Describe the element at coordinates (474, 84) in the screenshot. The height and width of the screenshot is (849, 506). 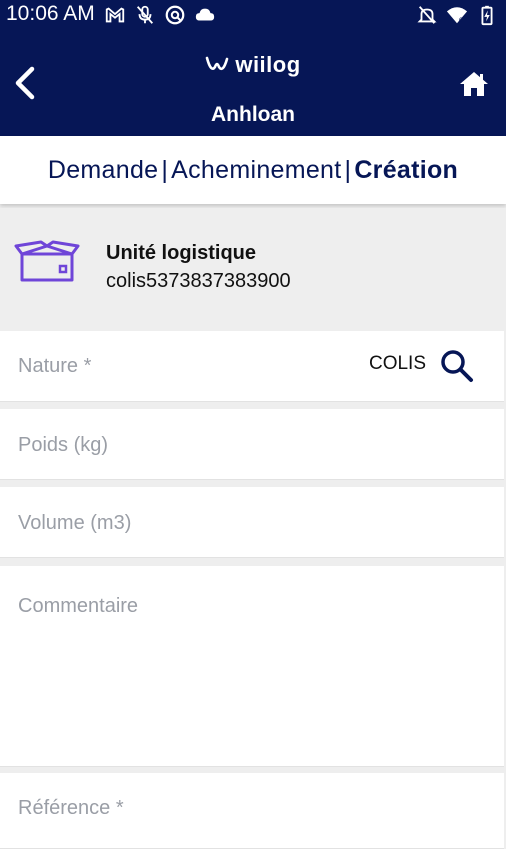
I see `home-icon` at that location.